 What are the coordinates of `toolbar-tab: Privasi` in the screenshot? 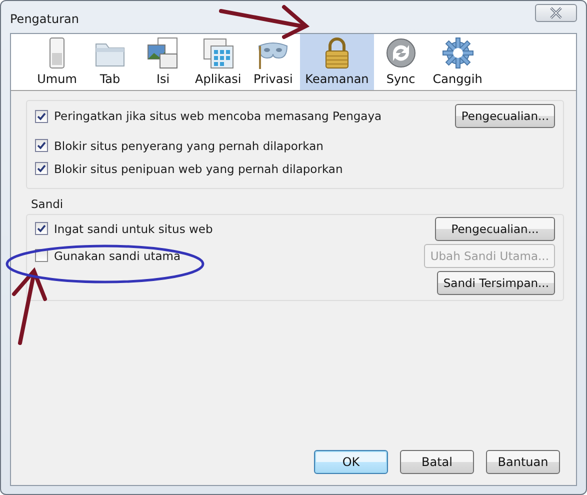 It's located at (273, 62).